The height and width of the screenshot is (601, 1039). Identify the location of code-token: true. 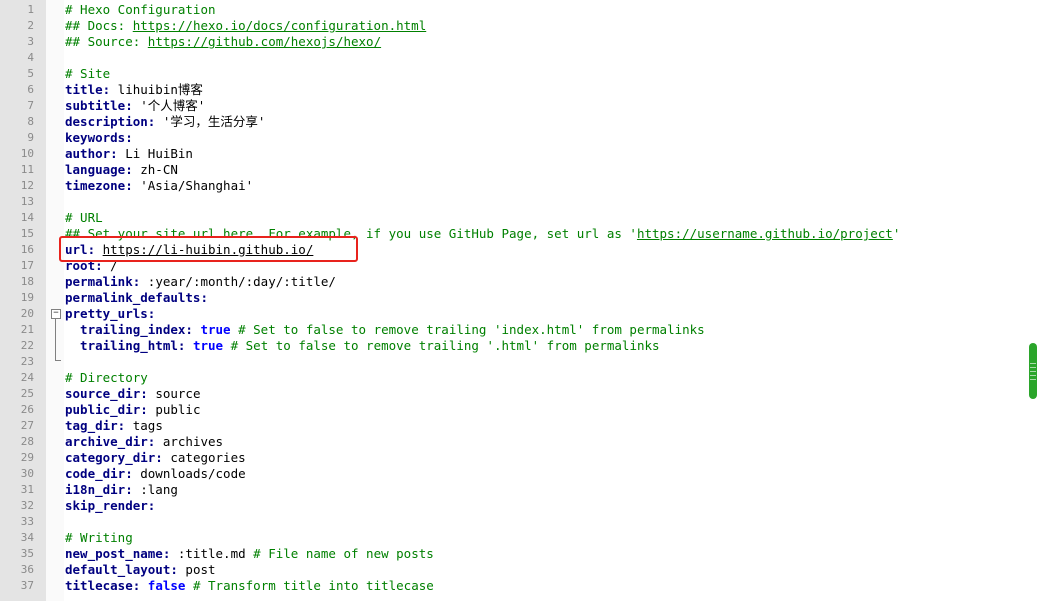
(208, 345).